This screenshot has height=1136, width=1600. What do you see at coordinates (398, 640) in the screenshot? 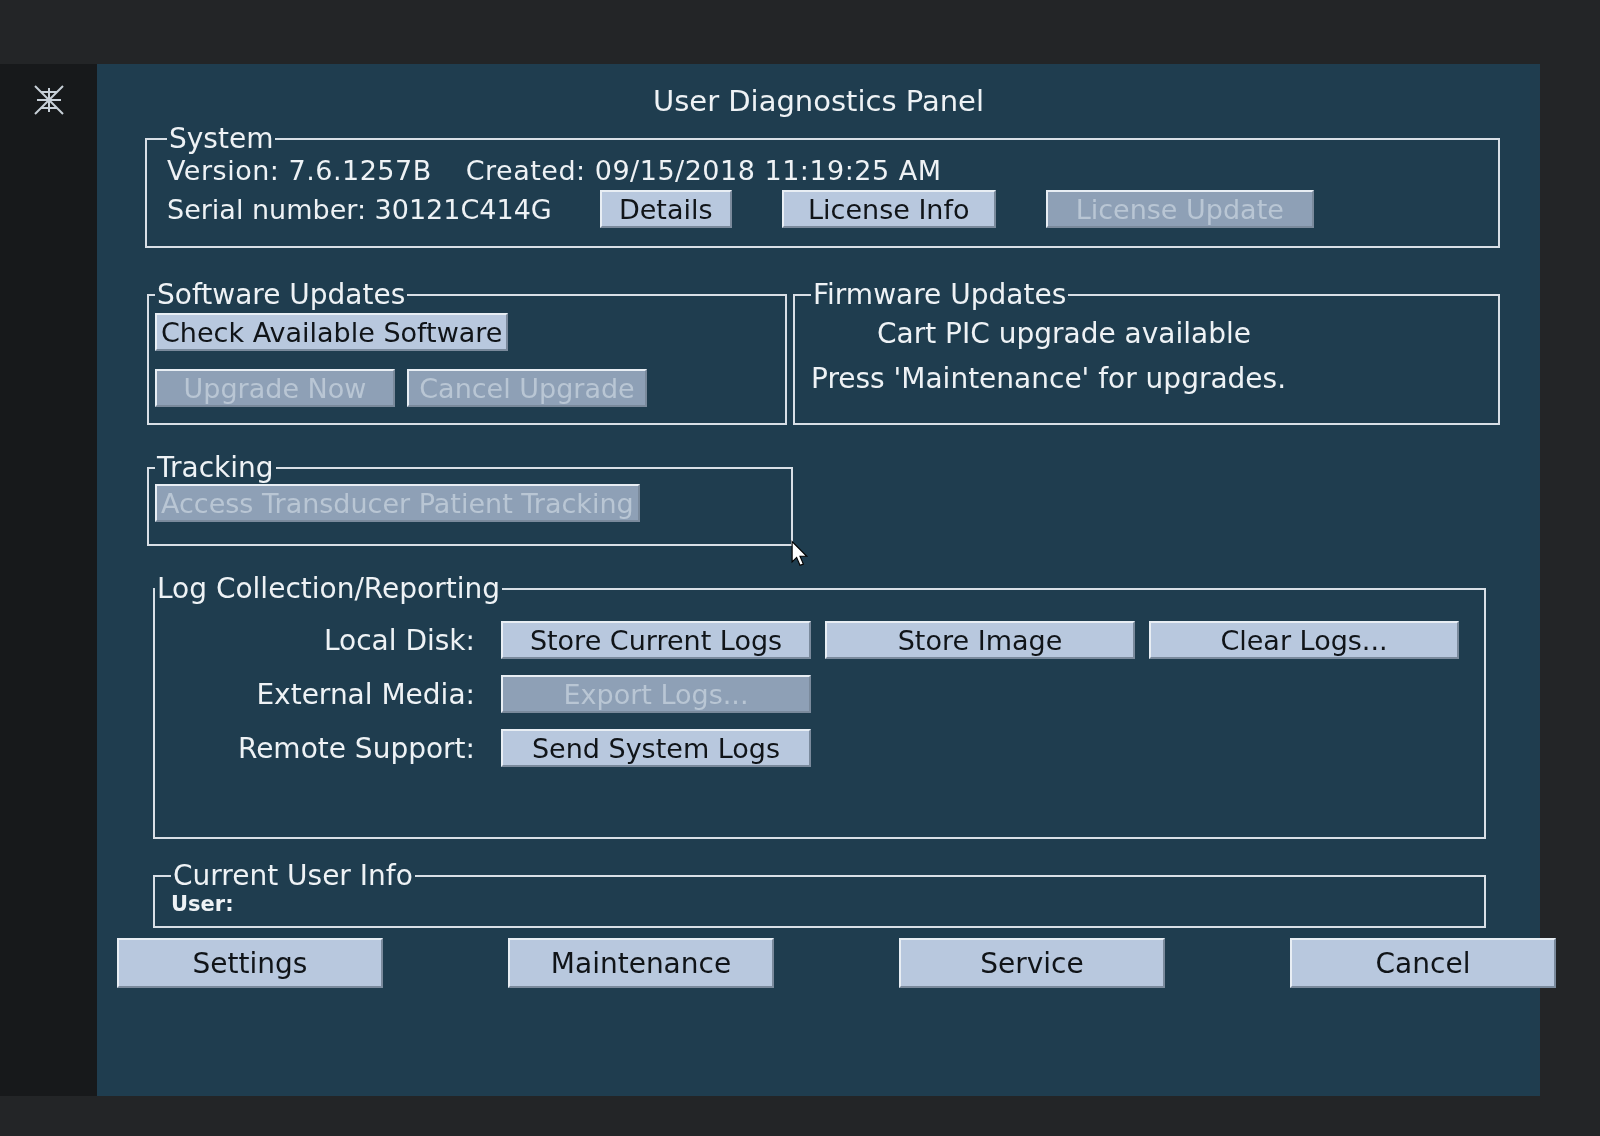
I see `row-label: Local Disk:` at bounding box center [398, 640].